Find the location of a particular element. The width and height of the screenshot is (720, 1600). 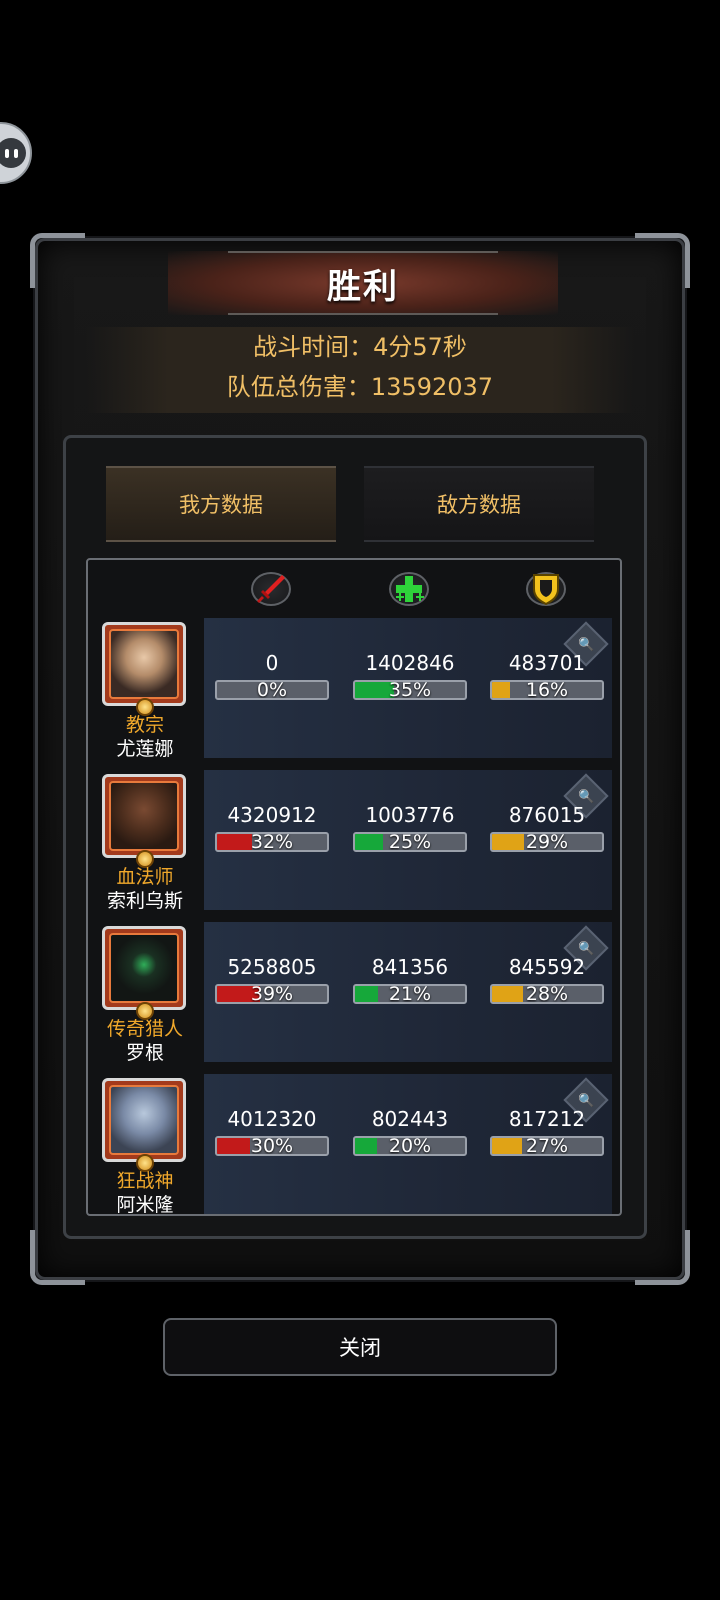

damage-stat: 0 0% is located at coordinates (272, 675).